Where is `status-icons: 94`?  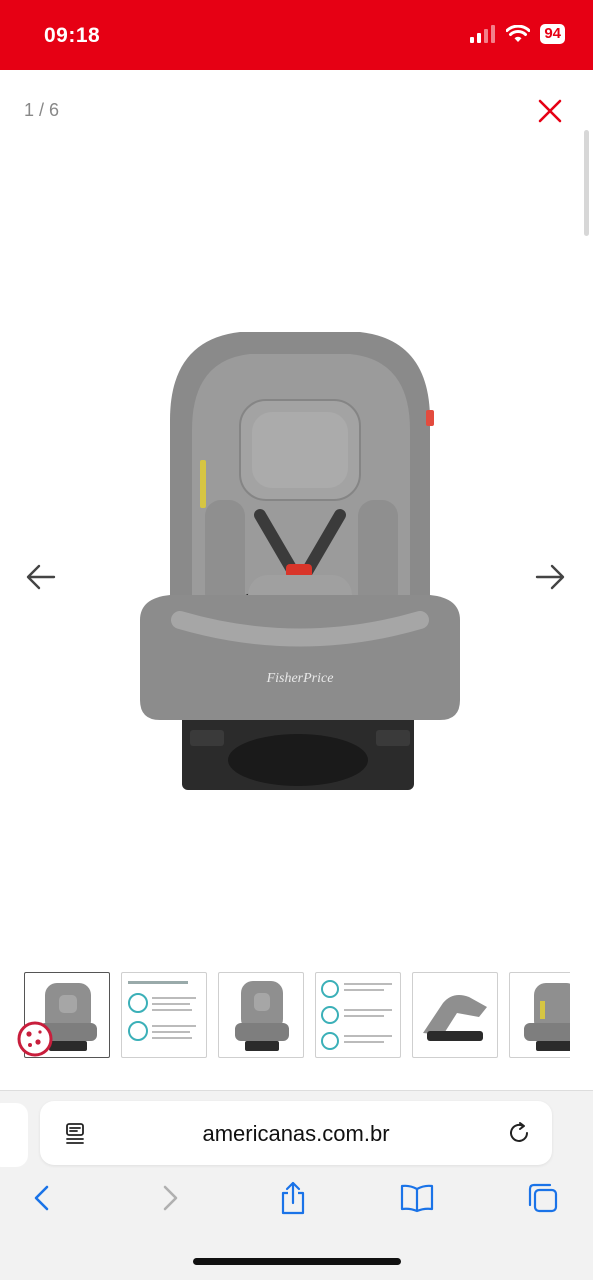 status-icons: 94 is located at coordinates (517, 34).